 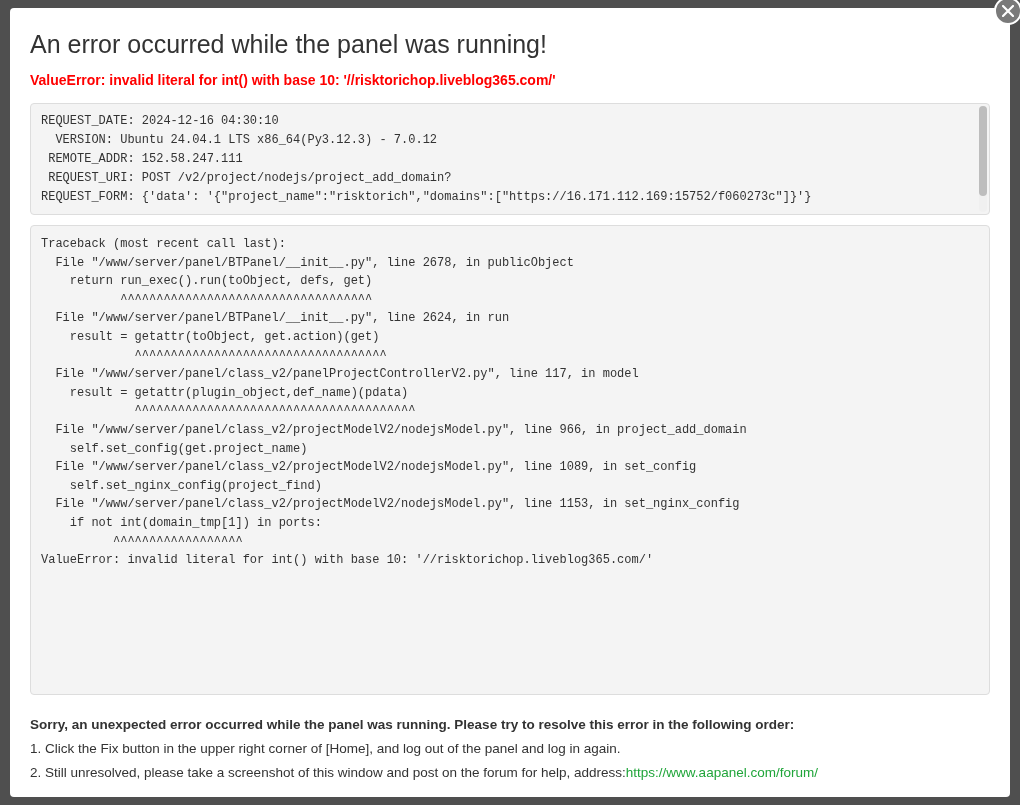 What do you see at coordinates (983, 159) in the screenshot?
I see `scrollbar` at bounding box center [983, 159].